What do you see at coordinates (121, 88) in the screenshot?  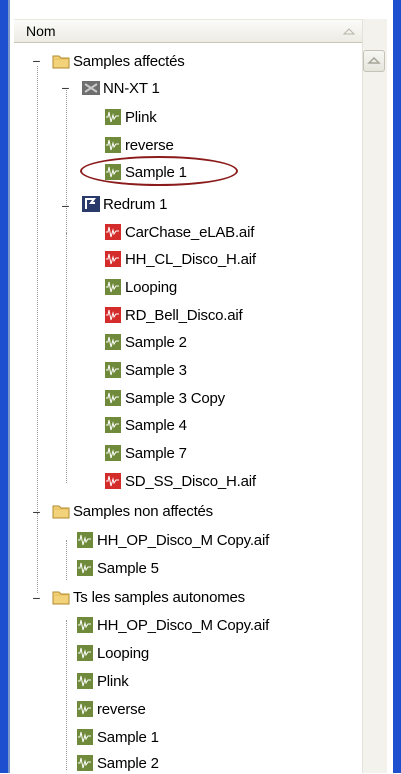 I see `tree-device-nnxt: NN-XT 1` at bounding box center [121, 88].